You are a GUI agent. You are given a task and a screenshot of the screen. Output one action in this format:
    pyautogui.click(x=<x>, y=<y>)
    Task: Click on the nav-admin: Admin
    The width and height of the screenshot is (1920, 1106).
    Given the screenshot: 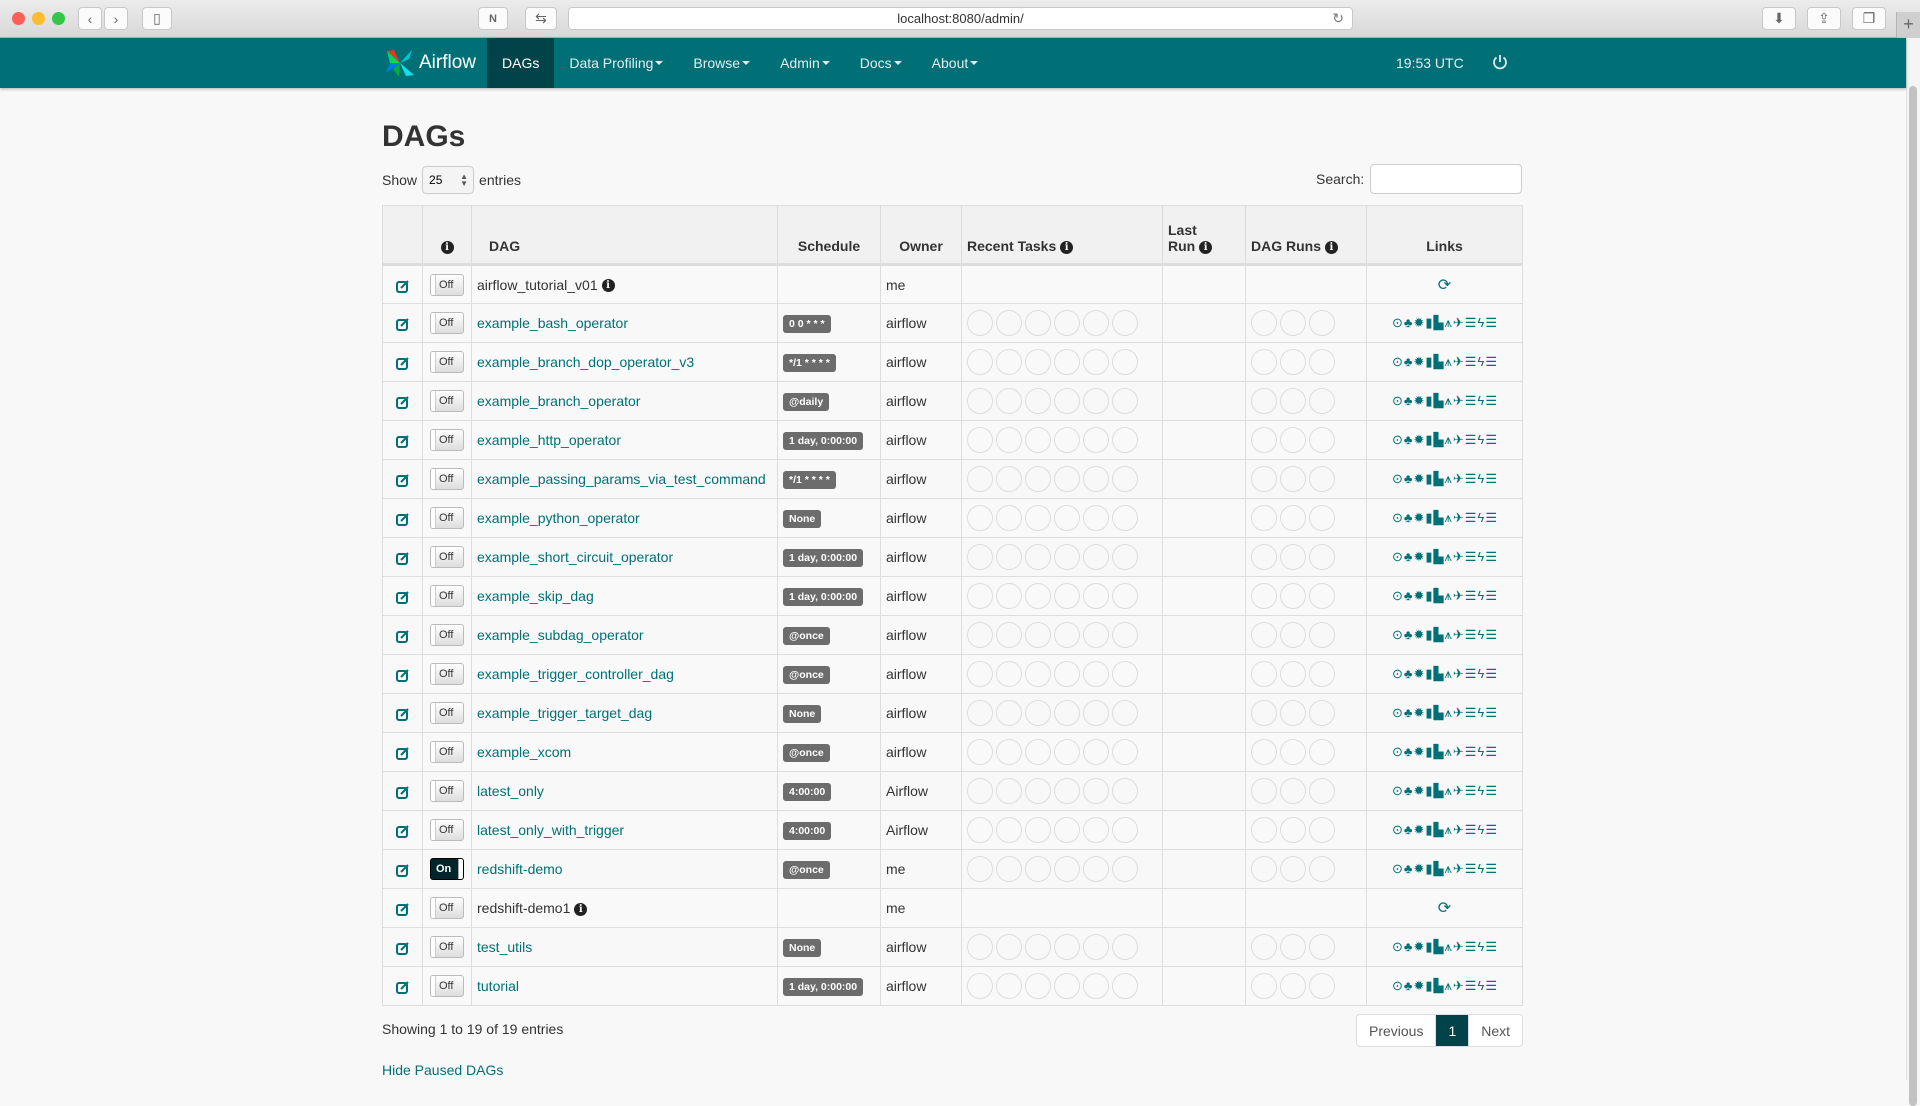 What is the action you would take?
    pyautogui.click(x=805, y=63)
    